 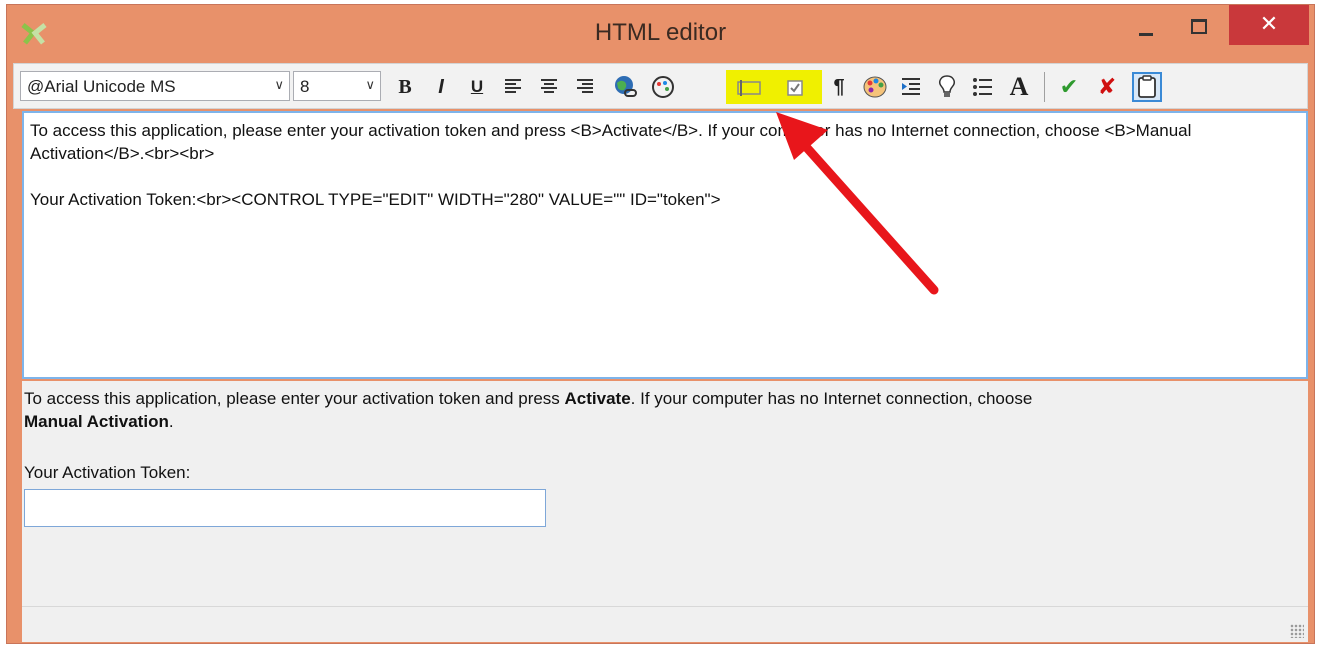 I want to click on paragraph-button: ¶, so click(x=839, y=87).